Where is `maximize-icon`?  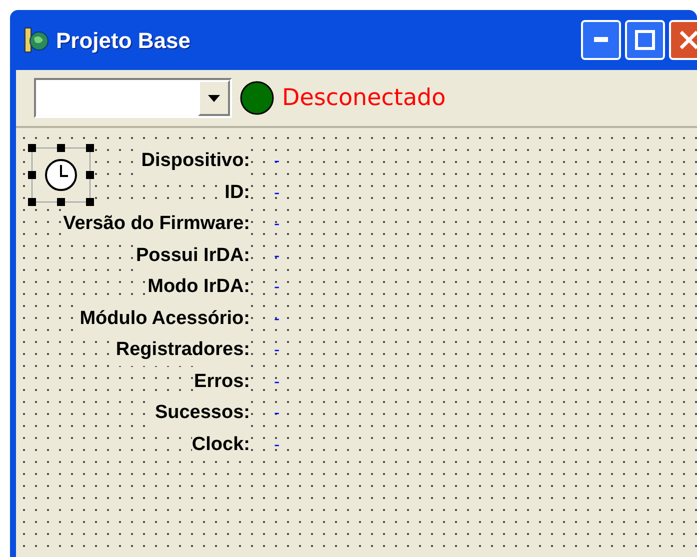
maximize-icon is located at coordinates (645, 40).